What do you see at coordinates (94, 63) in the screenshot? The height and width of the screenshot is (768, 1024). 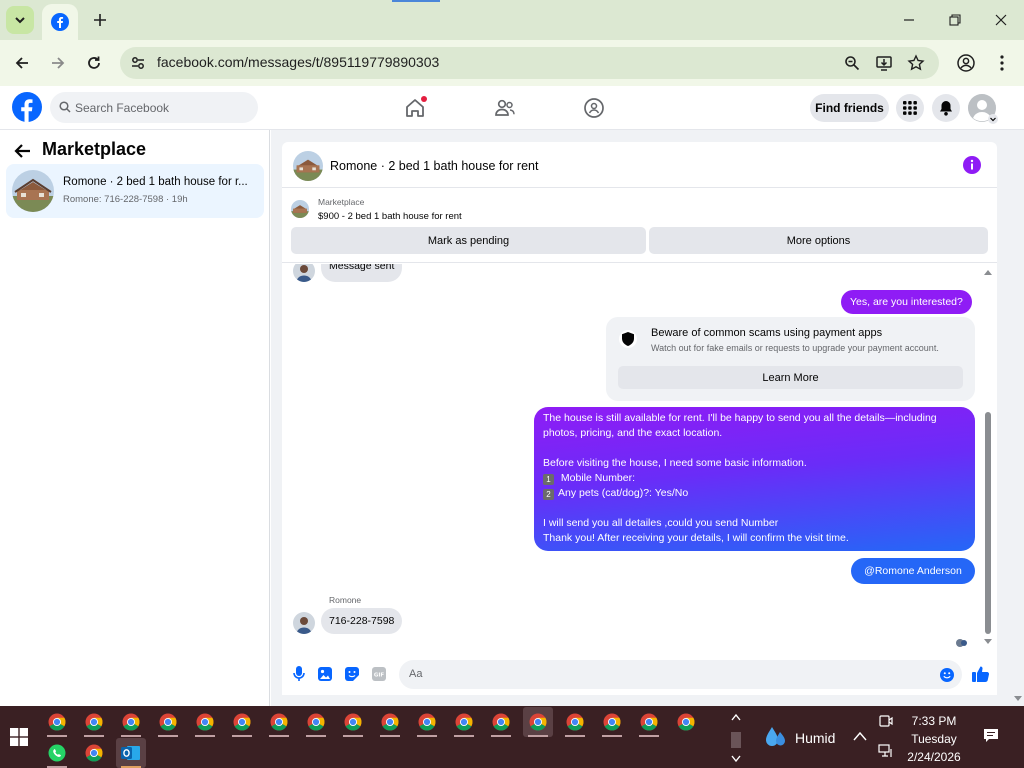 I see `reload-button` at bounding box center [94, 63].